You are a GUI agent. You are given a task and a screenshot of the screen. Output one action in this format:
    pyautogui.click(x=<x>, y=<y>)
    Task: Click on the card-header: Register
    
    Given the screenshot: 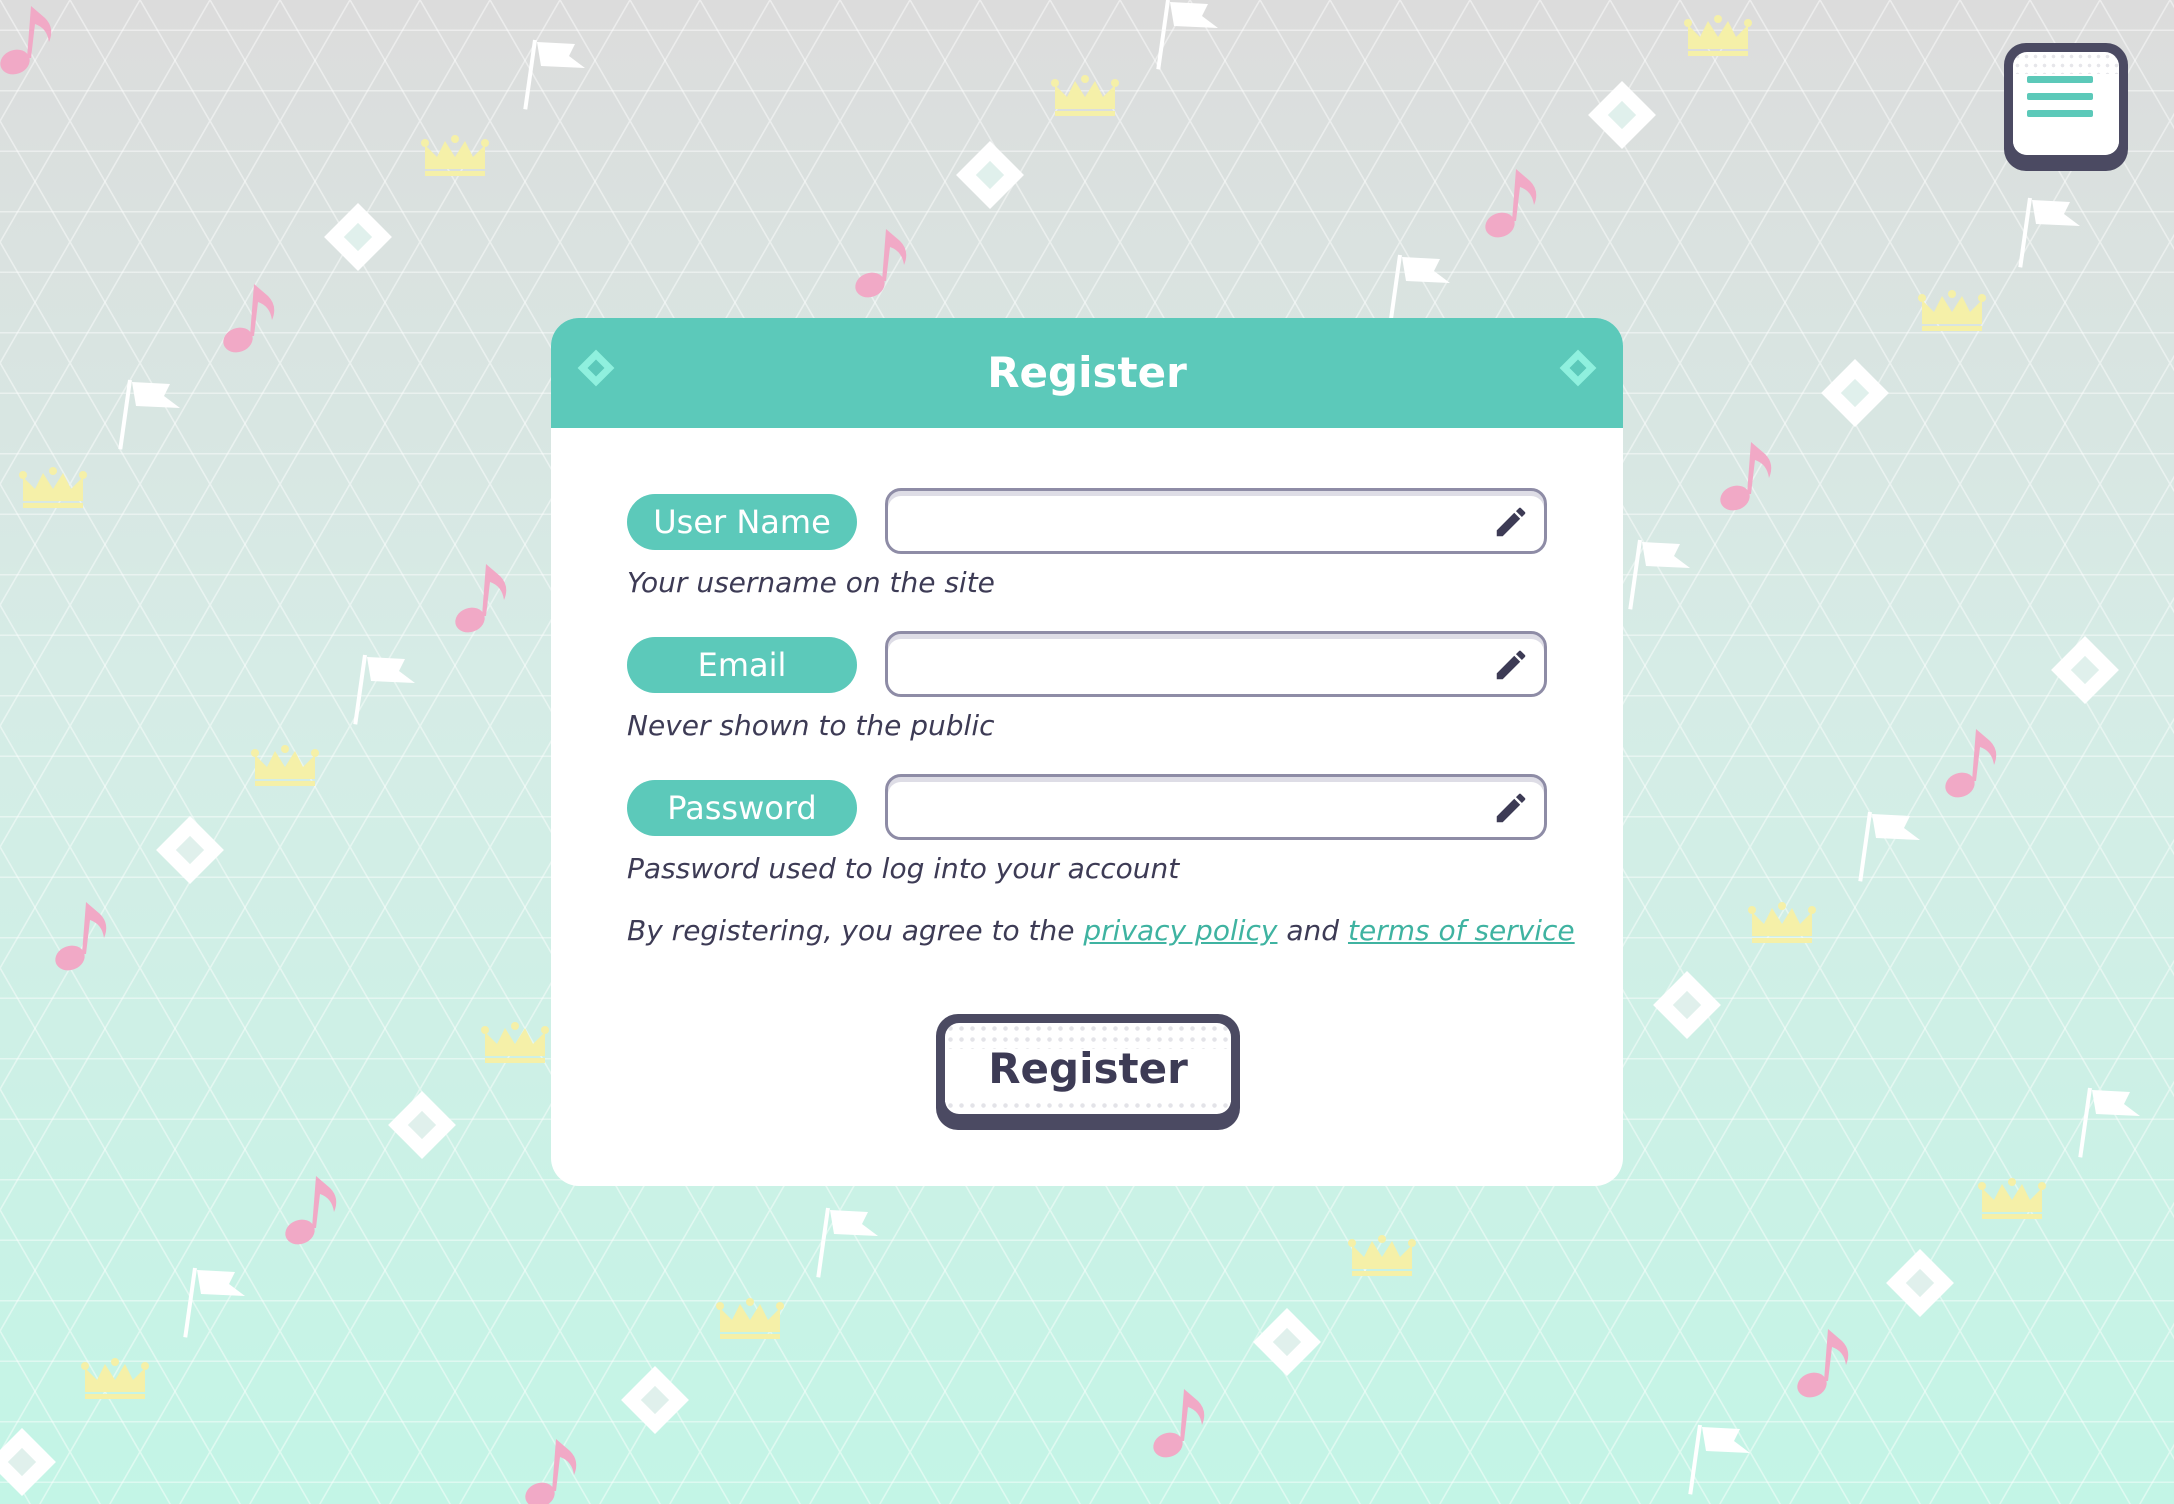 What is the action you would take?
    pyautogui.click(x=1087, y=373)
    